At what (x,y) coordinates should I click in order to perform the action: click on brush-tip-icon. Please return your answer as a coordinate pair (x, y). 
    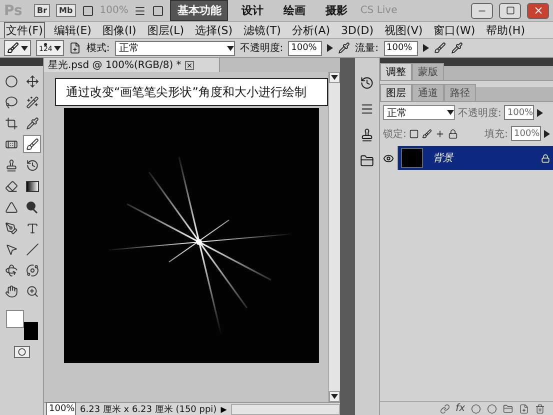
    Looking at the image, I should click on (46, 44).